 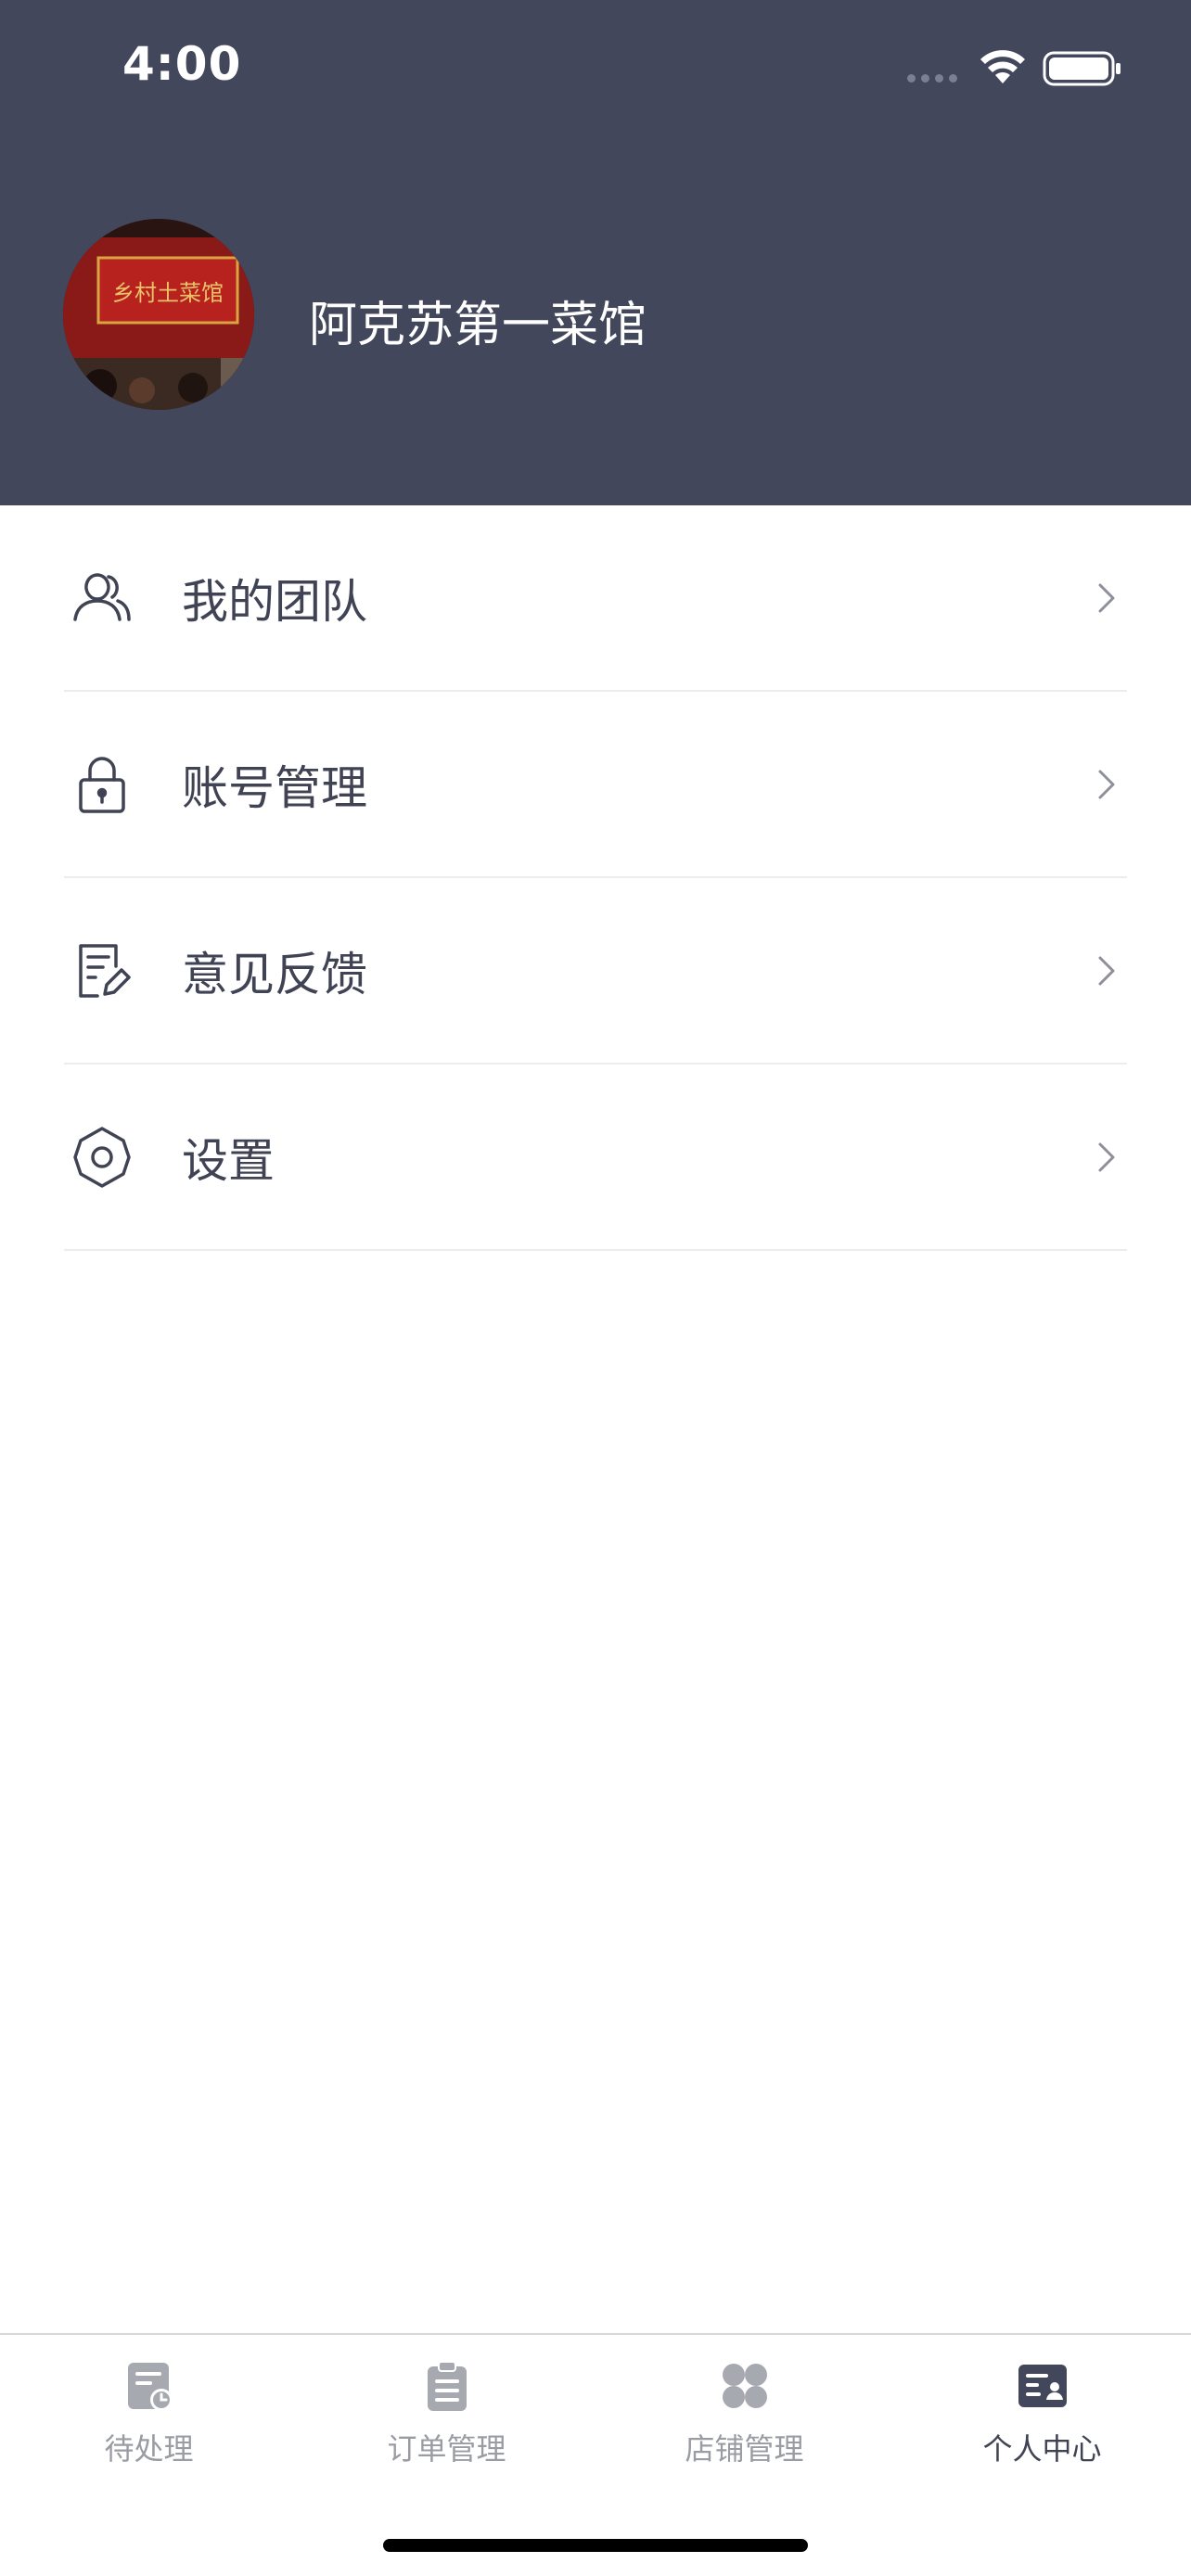 I want to click on shop-photo: 乡村土菜馆, so click(x=158, y=314).